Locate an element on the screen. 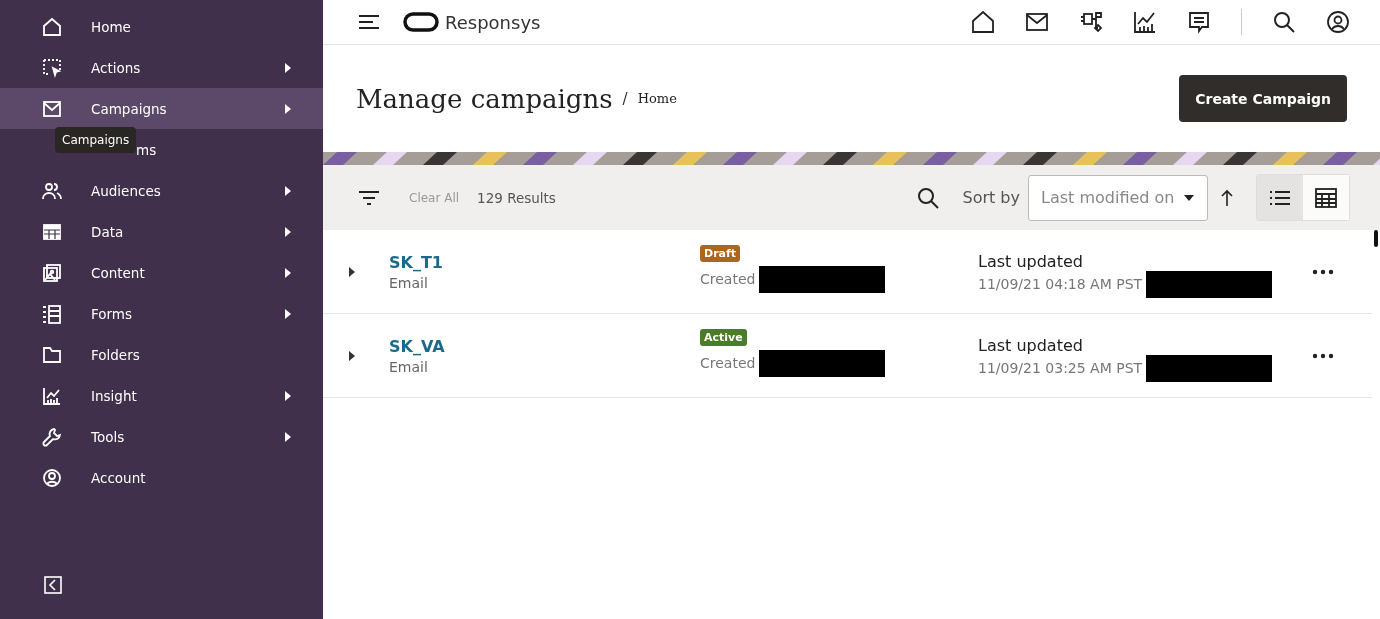 The image size is (1380, 619). create-campaign-button: Create Campaign is located at coordinates (1263, 98).